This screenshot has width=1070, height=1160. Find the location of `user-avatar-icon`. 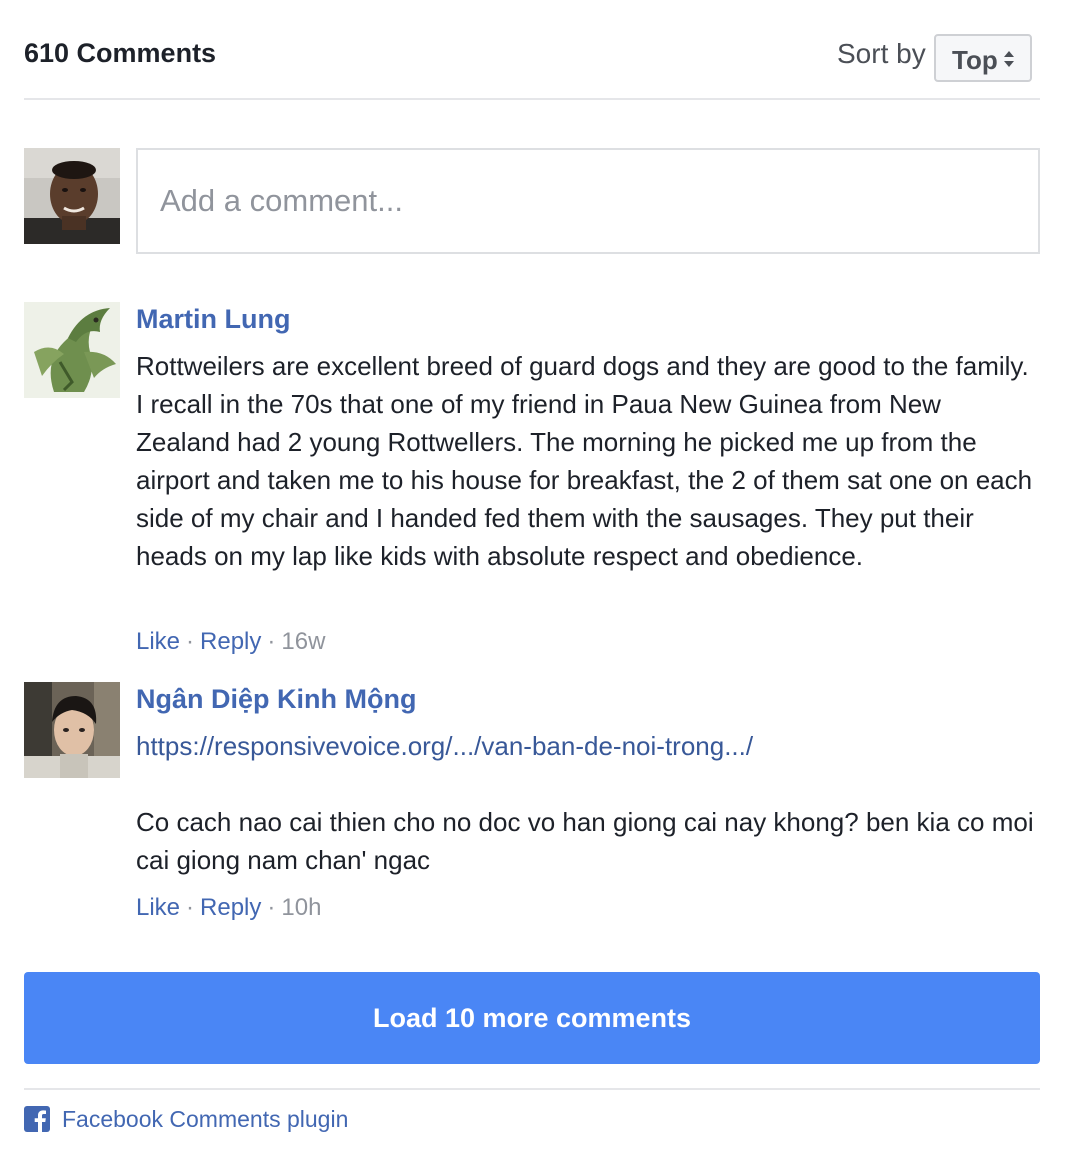

user-avatar-icon is located at coordinates (72, 196).